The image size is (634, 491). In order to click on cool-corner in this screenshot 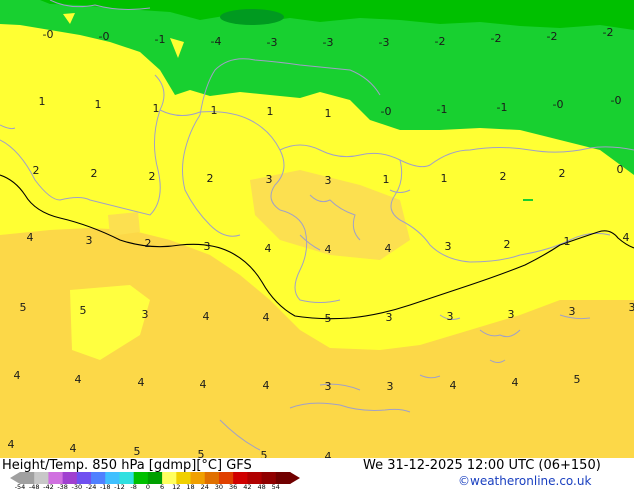, I will do `click(20, 7)`.